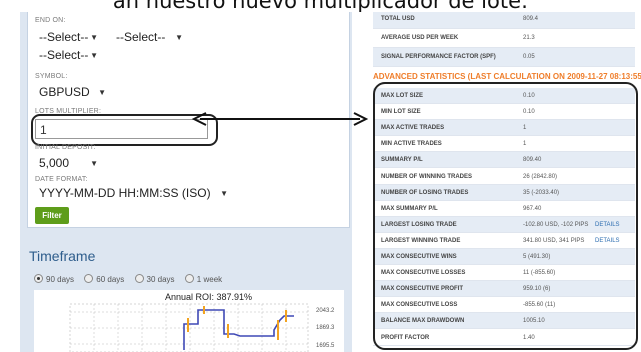  I want to click on end-on-year-select: --Select-- ▼, so click(69, 55).